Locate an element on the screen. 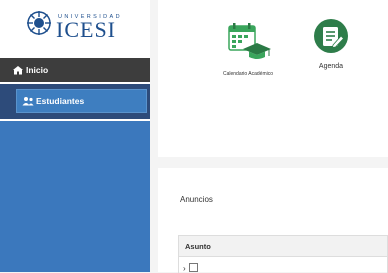 Image resolution: width=388 pixels, height=273 pixels. column-header-label: Asunto is located at coordinates (198, 246).